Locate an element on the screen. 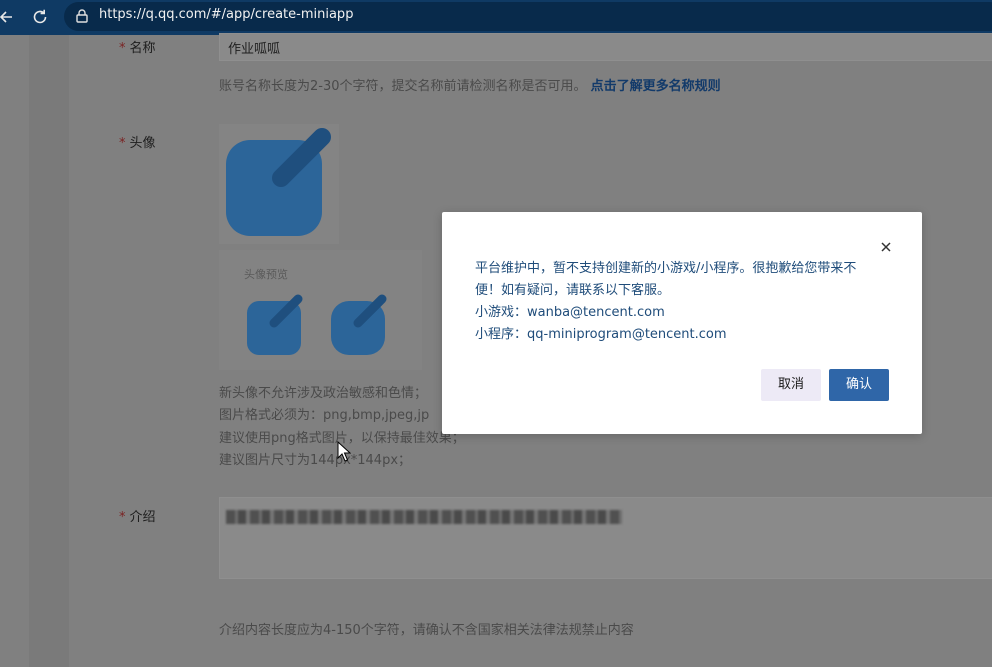 Image resolution: width=992 pixels, height=667 pixels. intro-hint: 介绍内容长度应为4-150个字符，请确认不含国家相关法律法规禁止内容 is located at coordinates (426, 630).